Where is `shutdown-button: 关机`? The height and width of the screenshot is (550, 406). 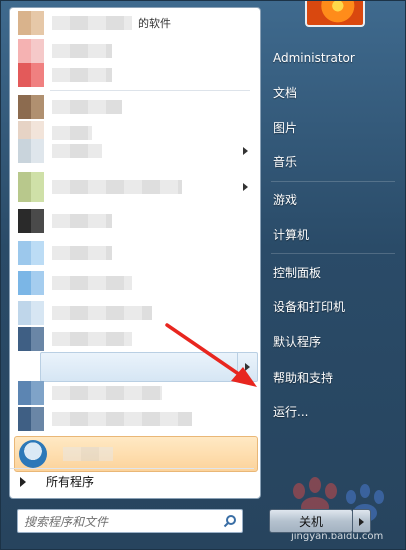 shutdown-button: 关机 is located at coordinates (311, 521).